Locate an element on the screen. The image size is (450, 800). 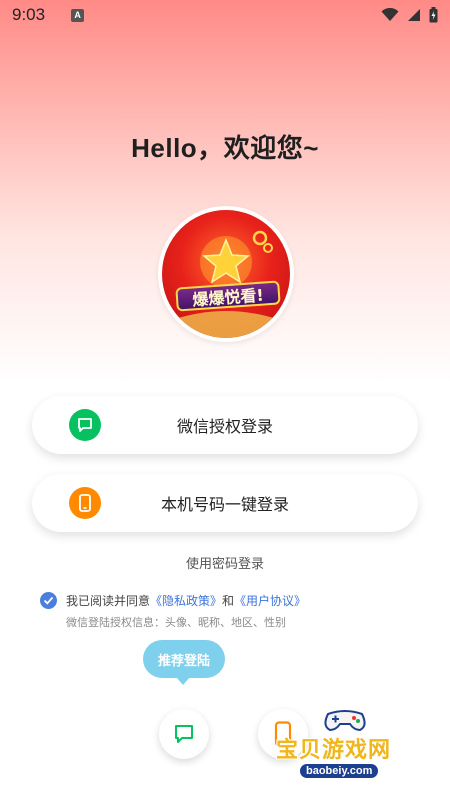
user-agreement-link: 《用户协议》 is located at coordinates (270, 600).